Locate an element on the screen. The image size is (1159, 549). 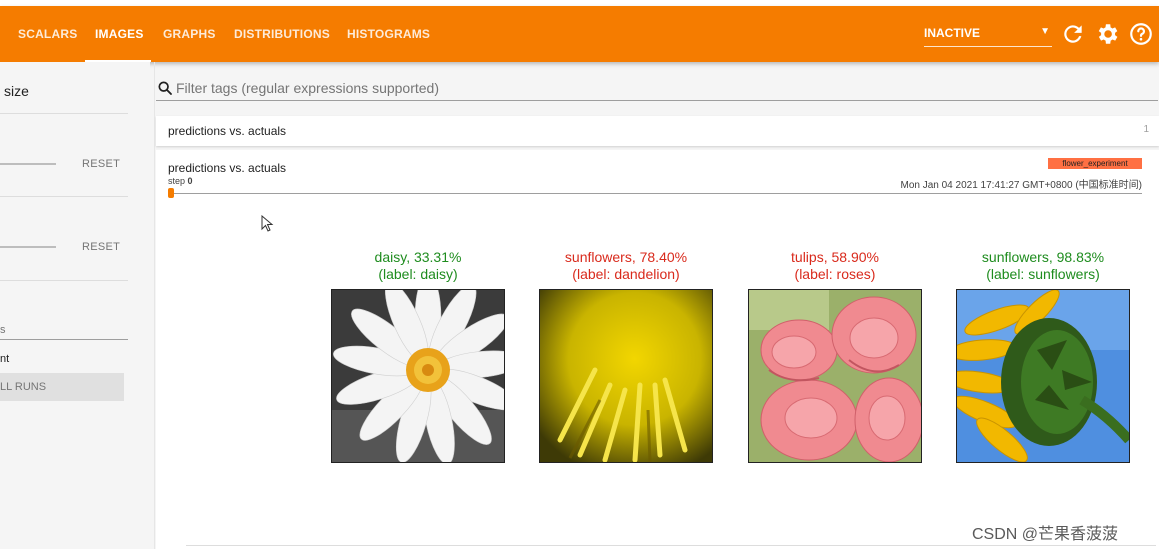
sunflower-image is located at coordinates (1043, 376).